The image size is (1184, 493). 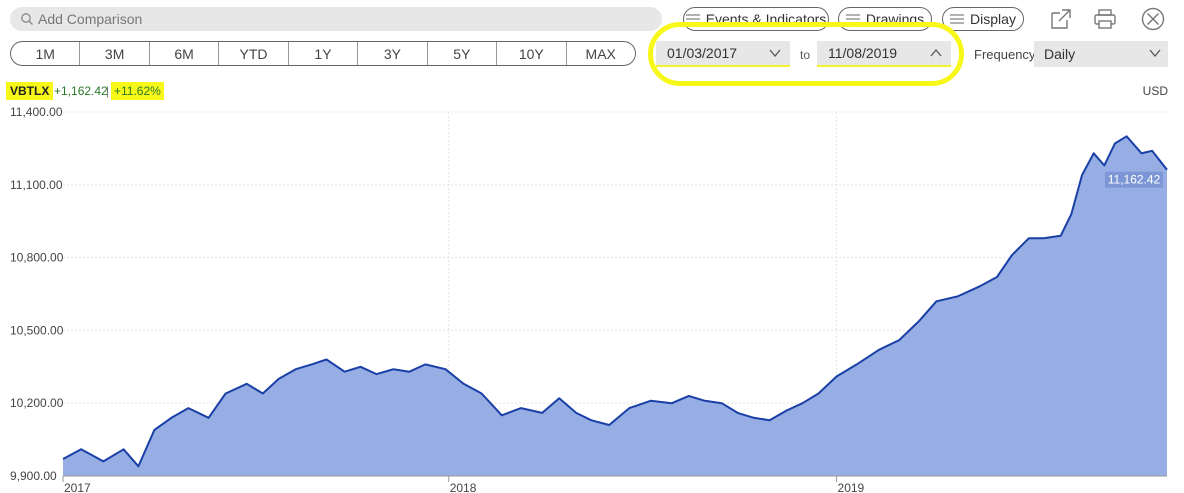 I want to click on end-date-value: 11/08/2019, so click(x=863, y=53).